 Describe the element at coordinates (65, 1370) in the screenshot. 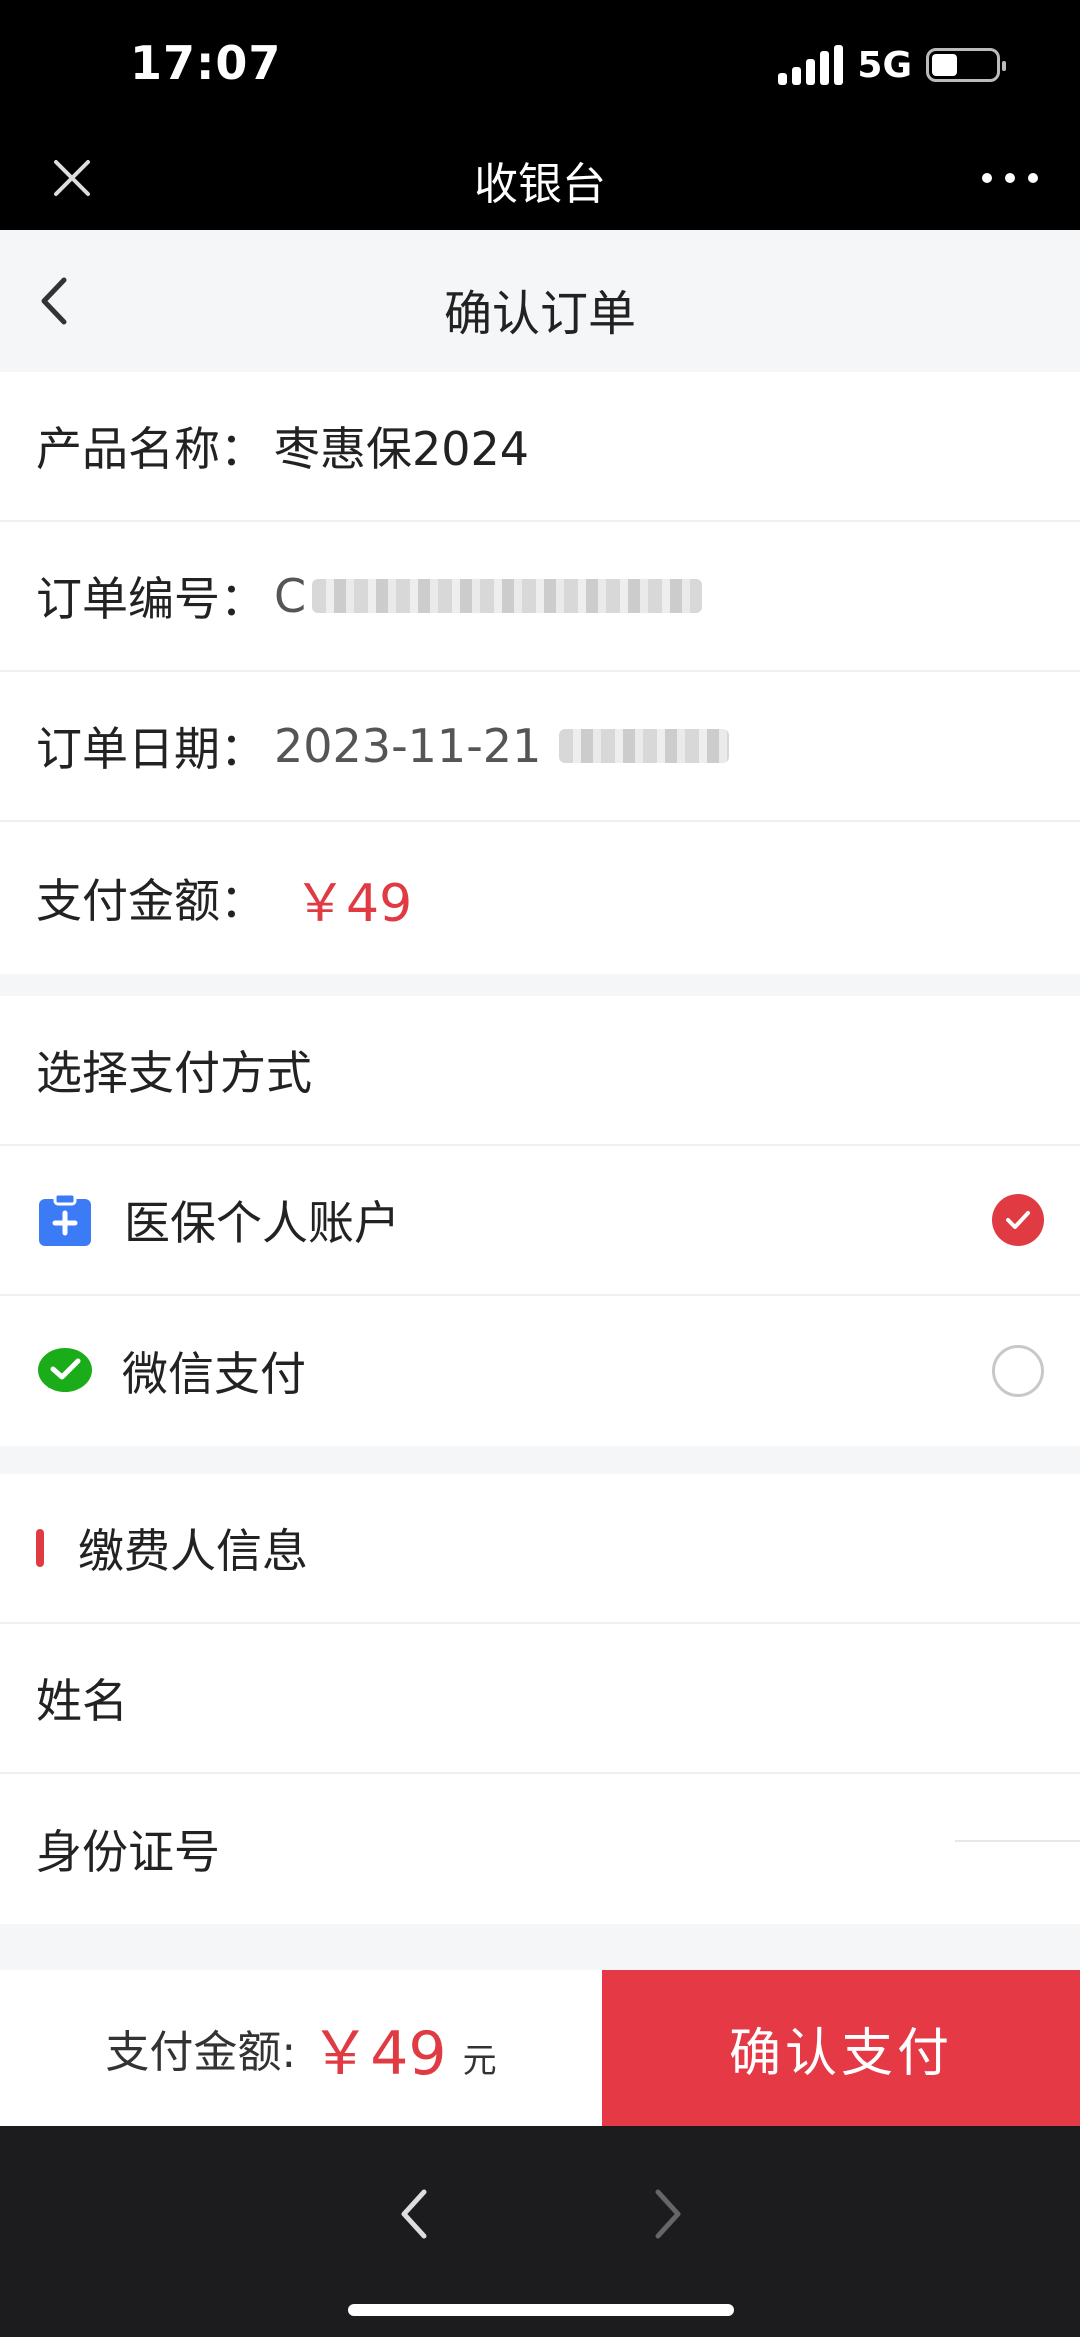

I see `wechat-pay-icon` at that location.